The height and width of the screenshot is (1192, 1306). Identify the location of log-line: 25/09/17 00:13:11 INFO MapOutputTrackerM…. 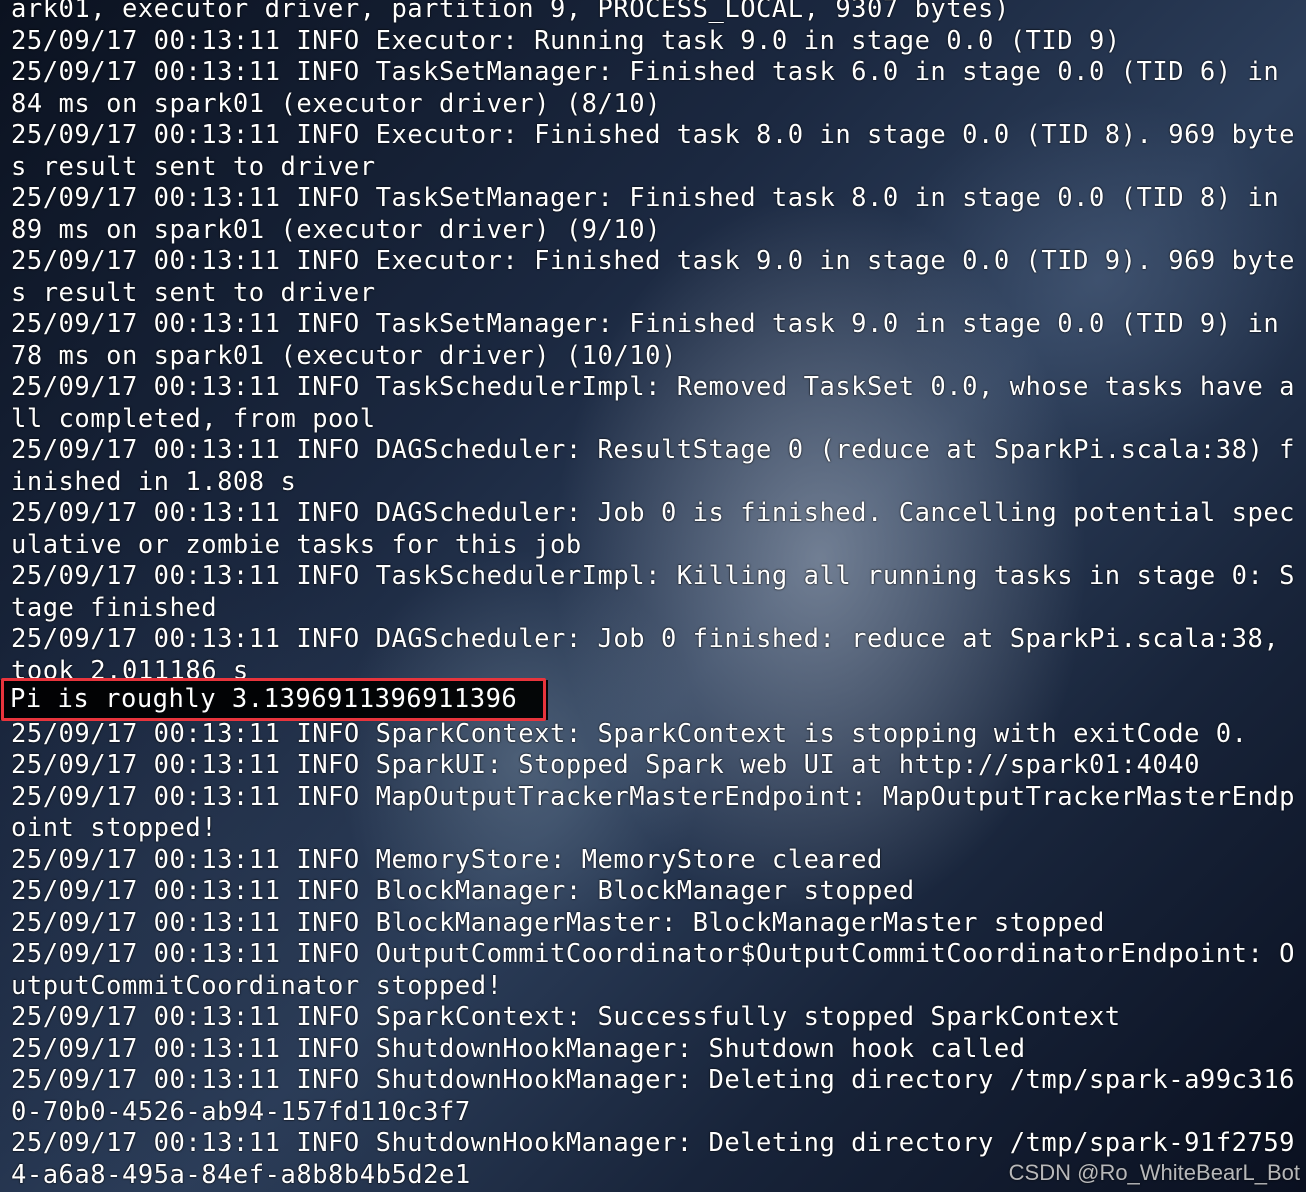
(653, 796).